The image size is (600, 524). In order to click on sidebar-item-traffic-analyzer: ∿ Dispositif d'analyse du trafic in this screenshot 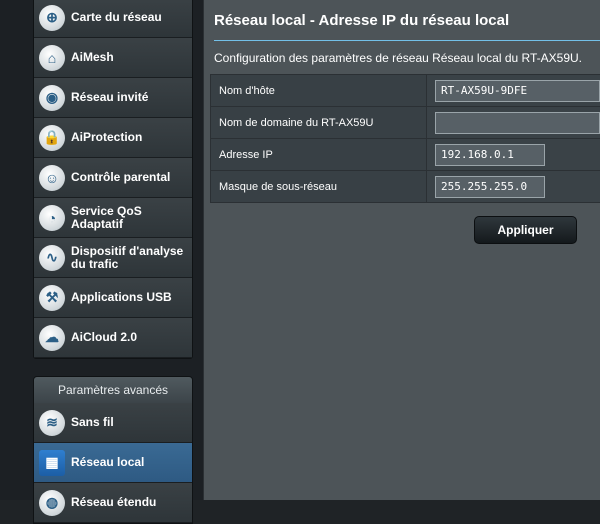, I will do `click(113, 258)`.